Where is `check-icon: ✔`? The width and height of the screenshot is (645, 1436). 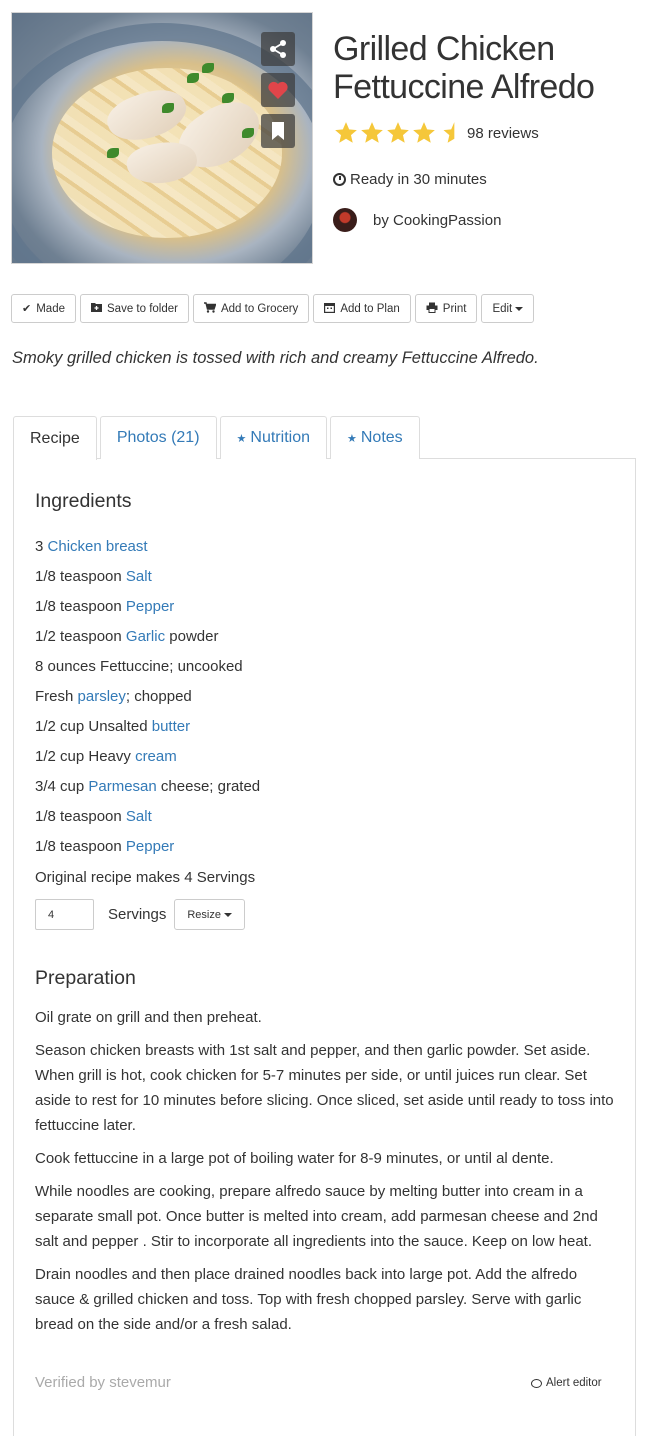
check-icon: ✔ is located at coordinates (27, 309).